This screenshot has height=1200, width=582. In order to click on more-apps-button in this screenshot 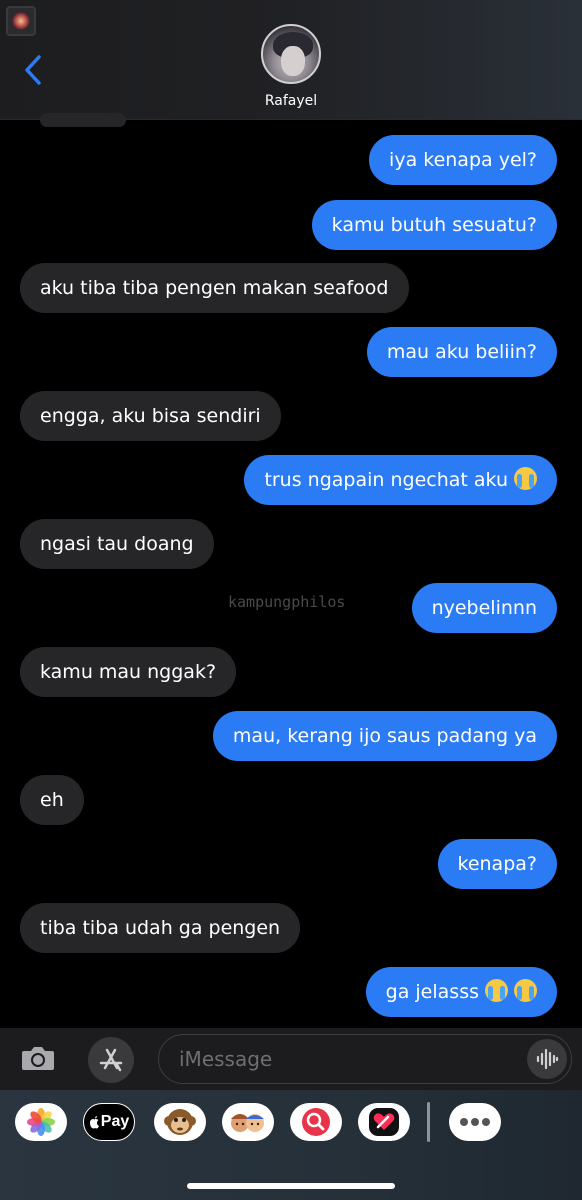, I will do `click(475, 1122)`.